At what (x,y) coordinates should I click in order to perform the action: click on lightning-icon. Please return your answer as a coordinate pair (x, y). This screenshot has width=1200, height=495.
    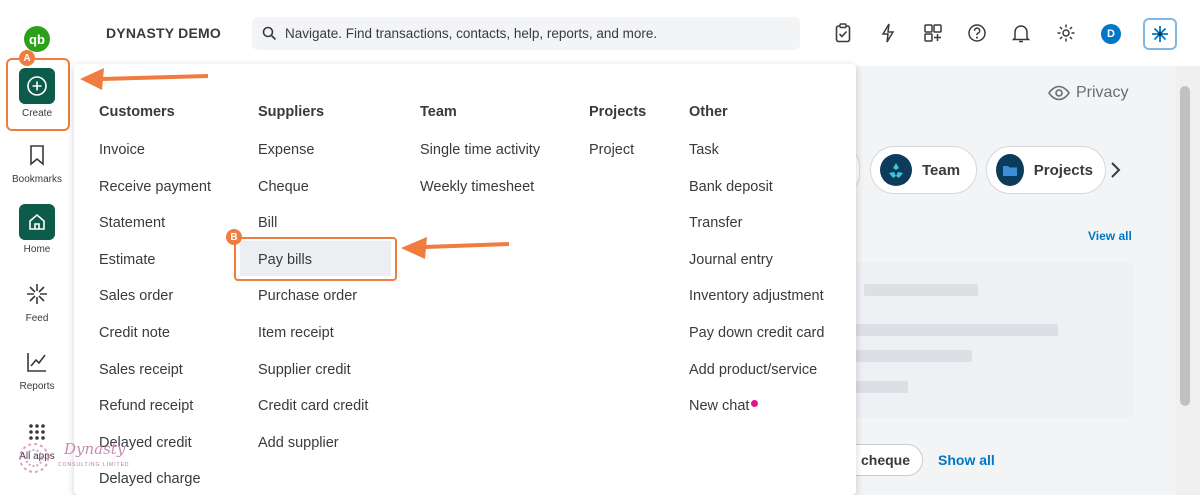
    Looking at the image, I should click on (888, 33).